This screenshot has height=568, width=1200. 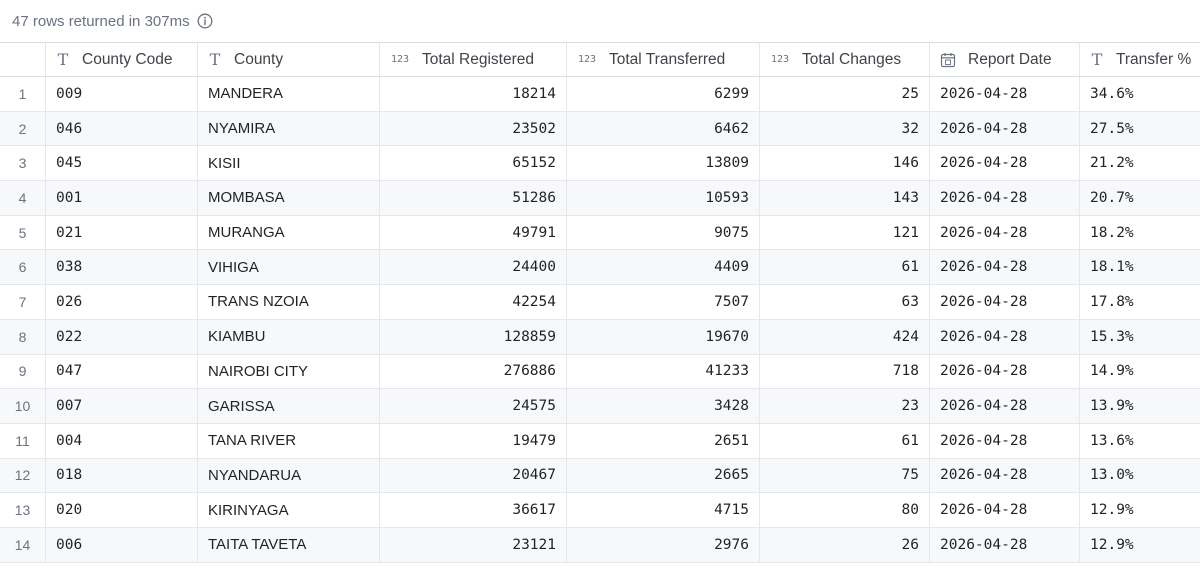 I want to click on cell-total-transferred: 3428, so click(x=663, y=406).